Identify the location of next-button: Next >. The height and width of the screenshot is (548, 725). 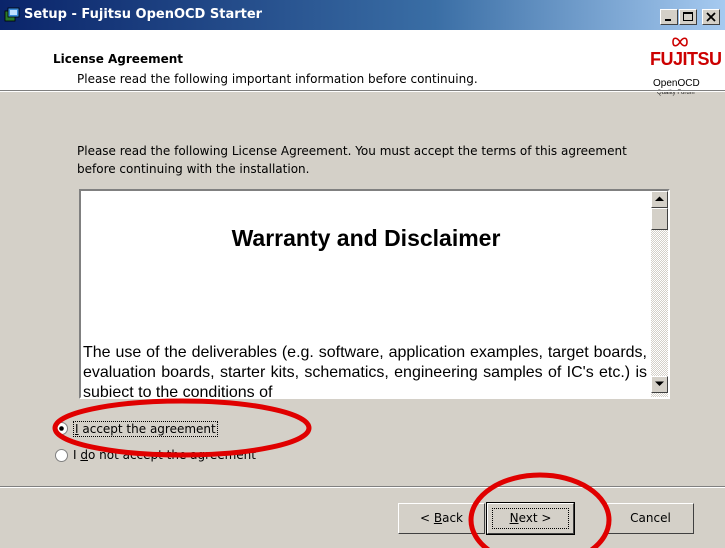
(530, 518).